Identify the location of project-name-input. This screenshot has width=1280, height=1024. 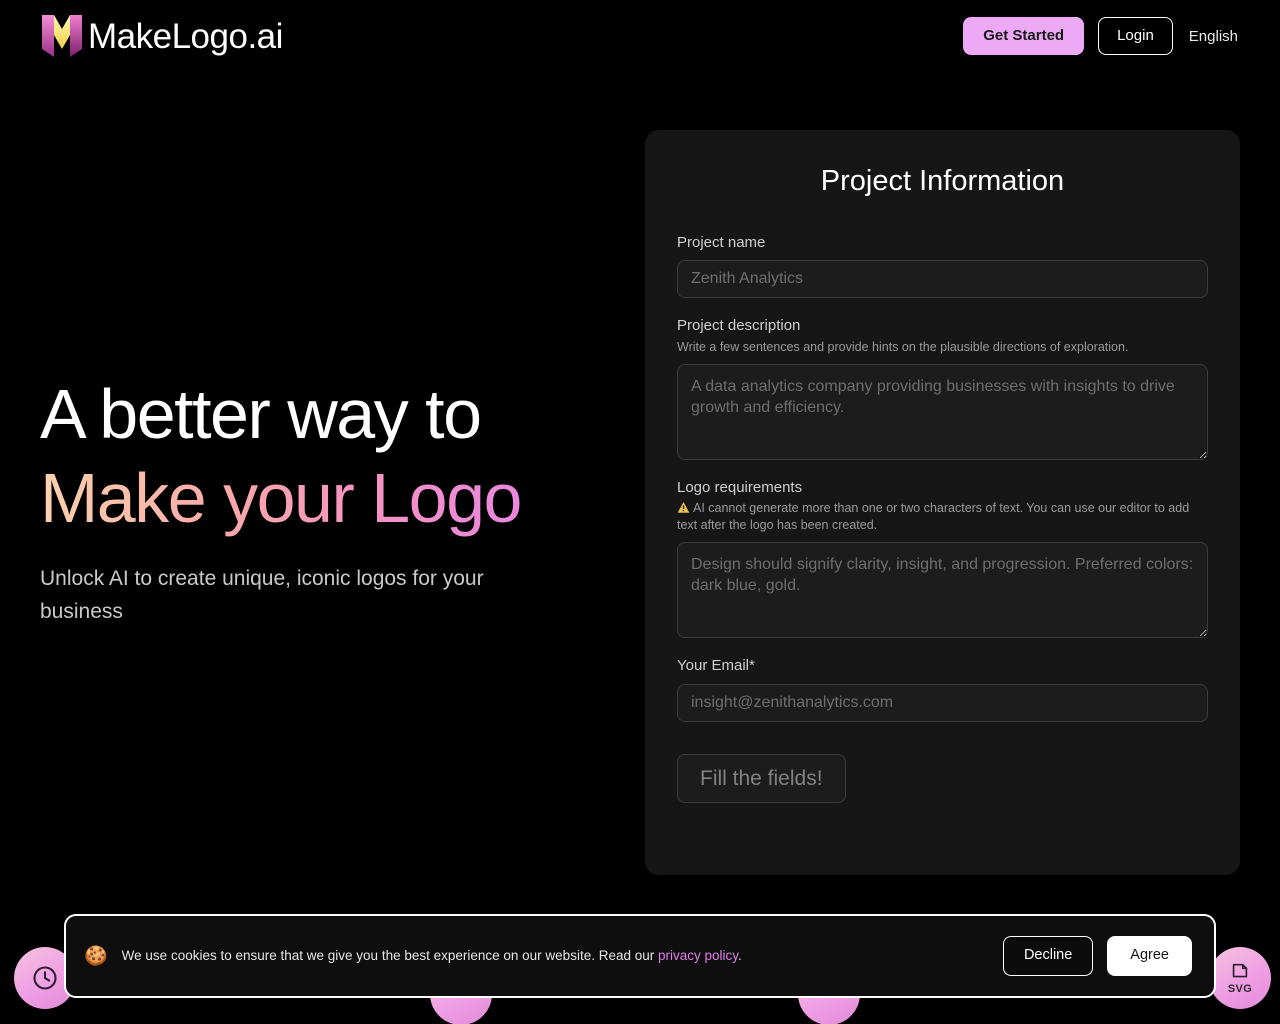
(942, 279).